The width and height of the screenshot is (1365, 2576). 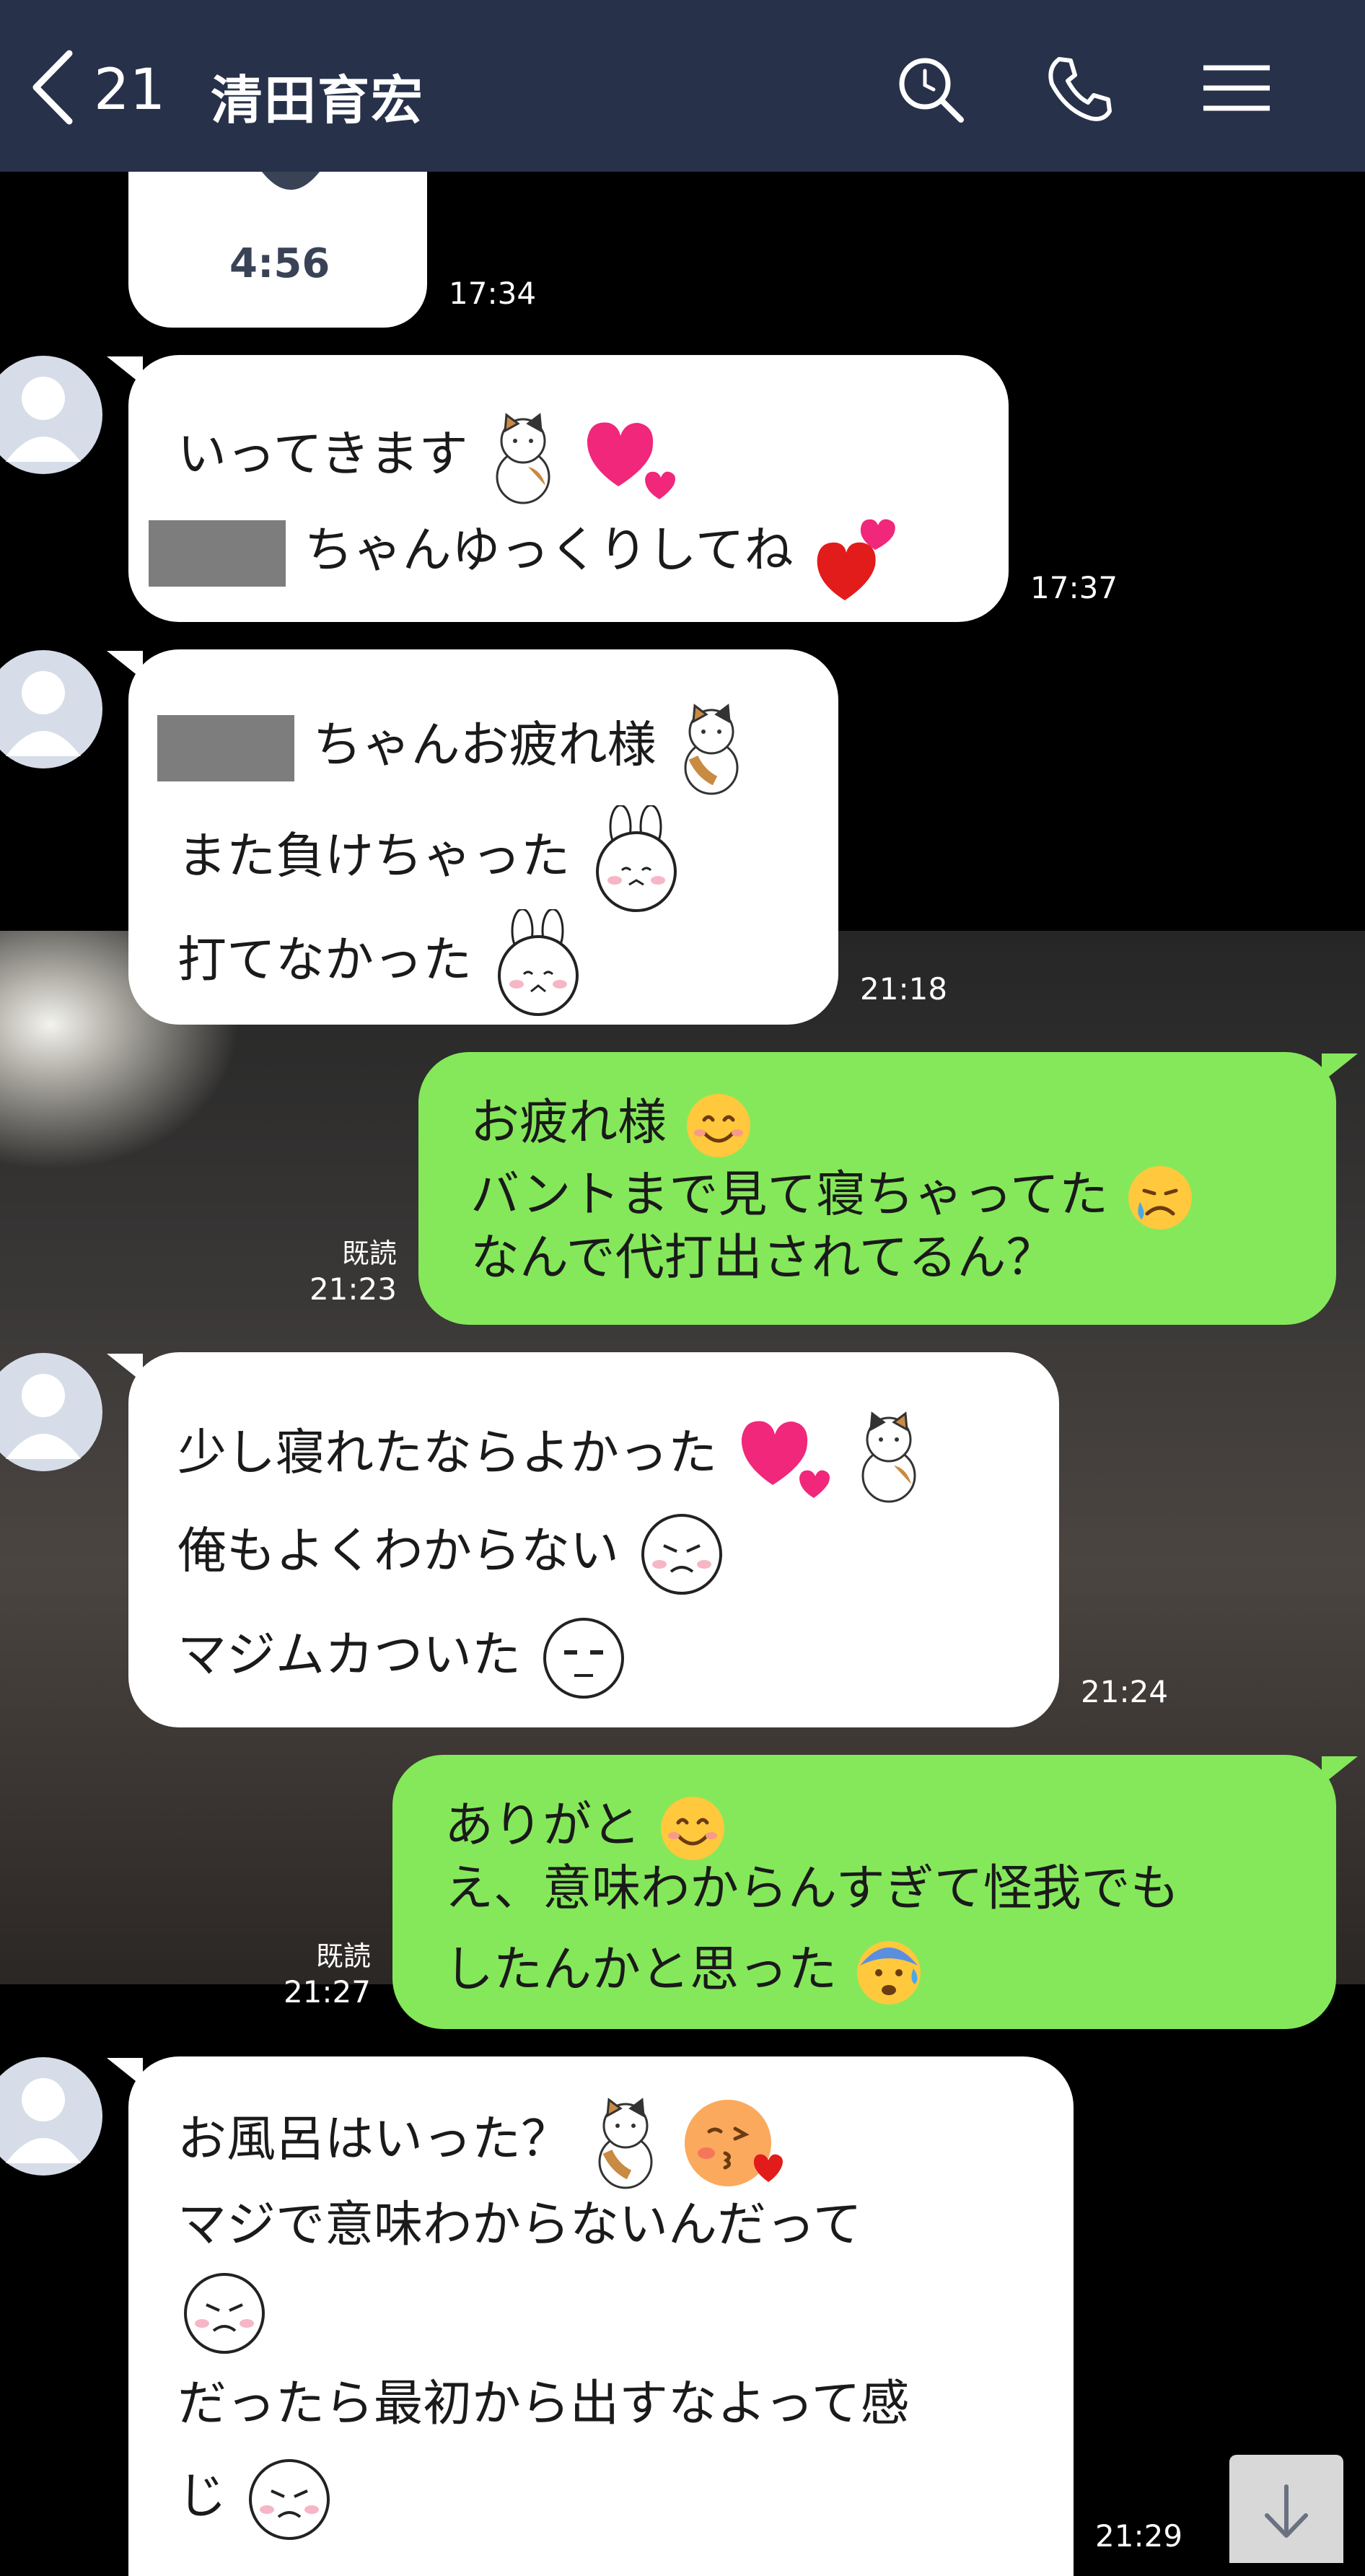 What do you see at coordinates (1139, 2536) in the screenshot?
I see `message-time: 21:29` at bounding box center [1139, 2536].